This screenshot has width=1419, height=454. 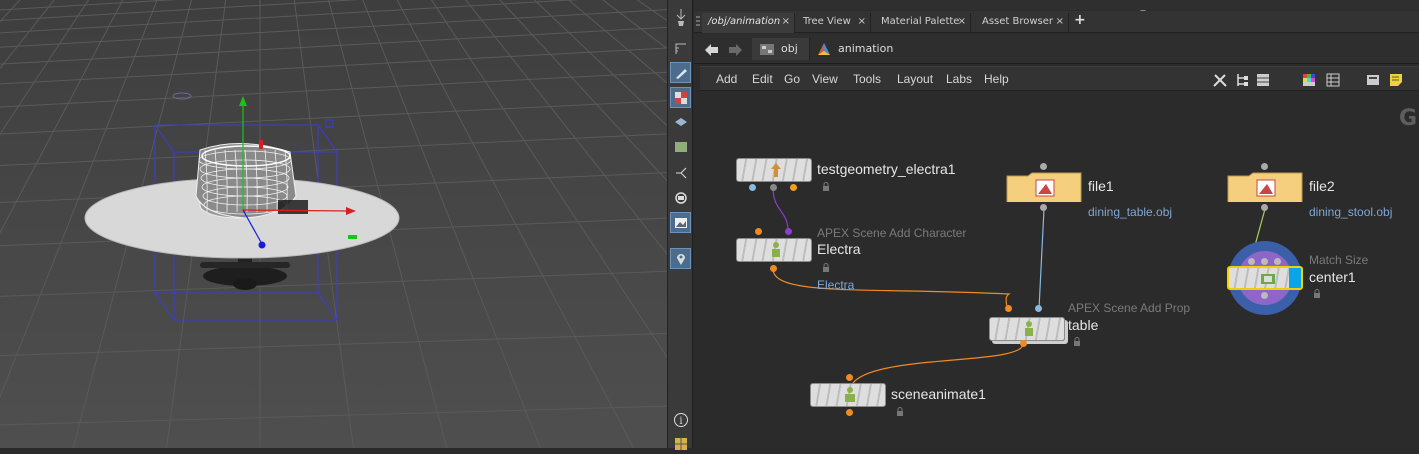 I want to click on tab-asset-browser: Asset Browser ×, so click(x=1022, y=23).